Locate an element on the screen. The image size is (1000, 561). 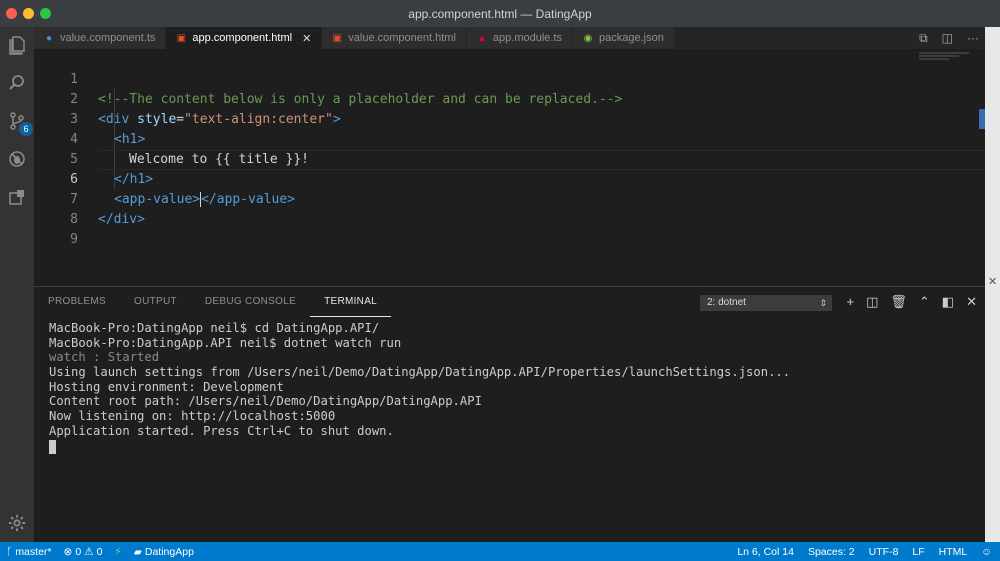
extensions-icon is located at coordinates (17, 197).